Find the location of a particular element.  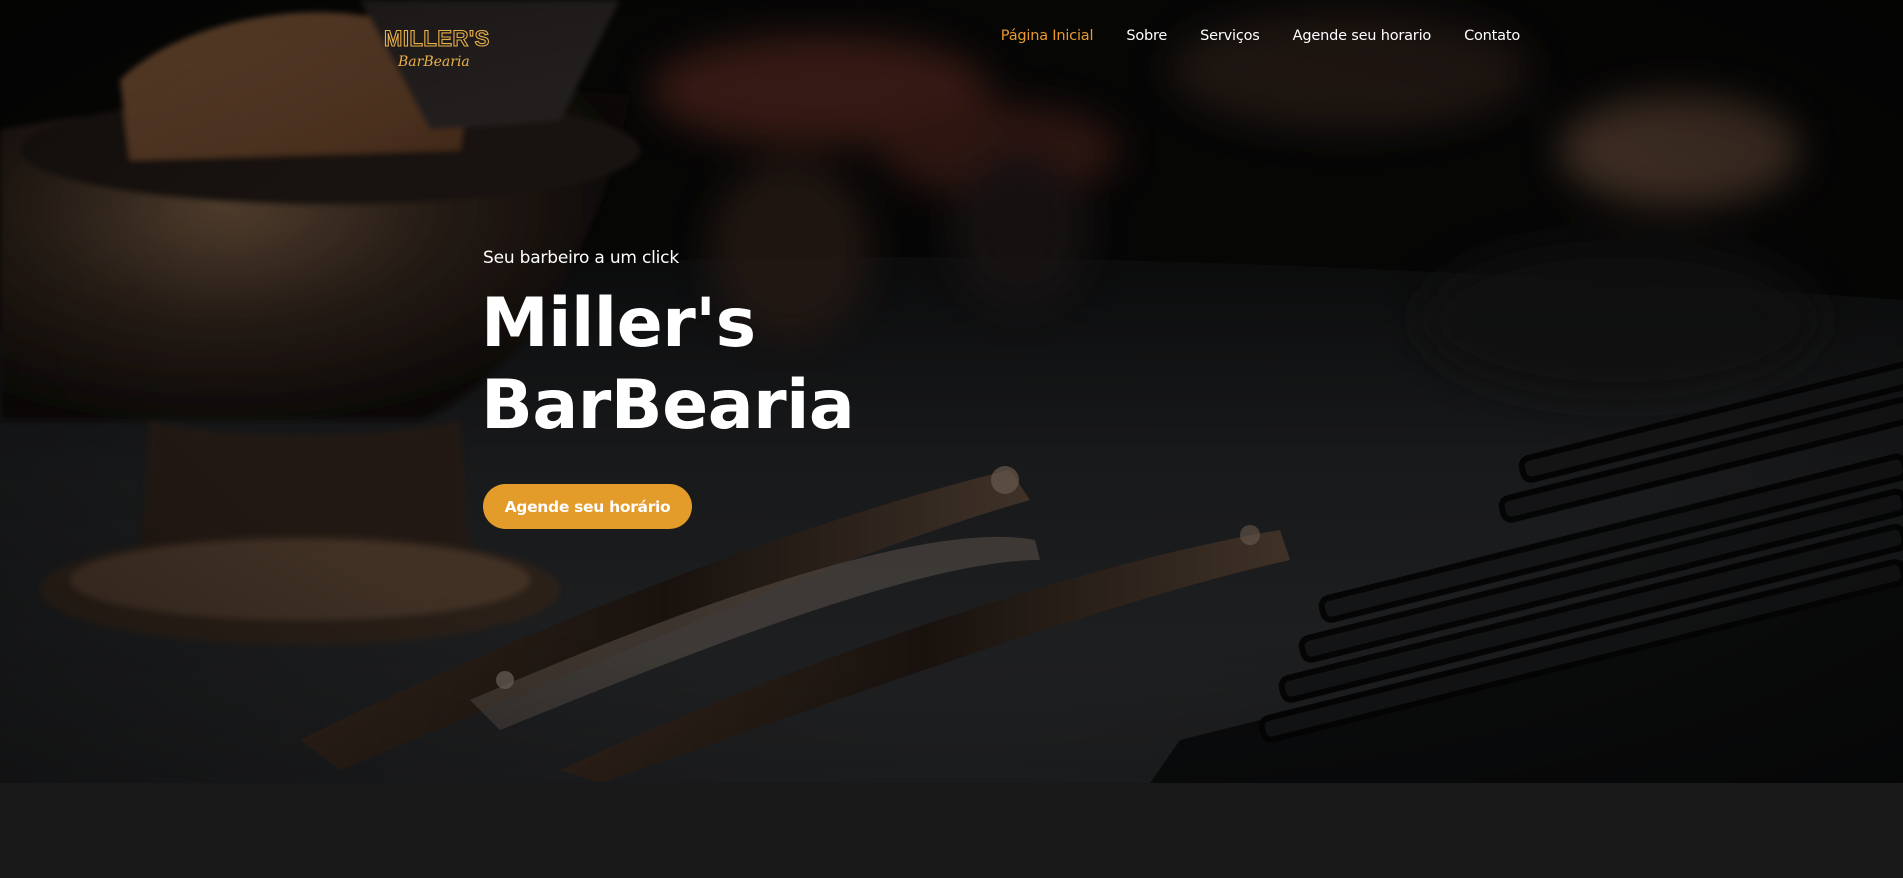

hero-tagline: Seu barbeiro a um click is located at coordinates (581, 258).